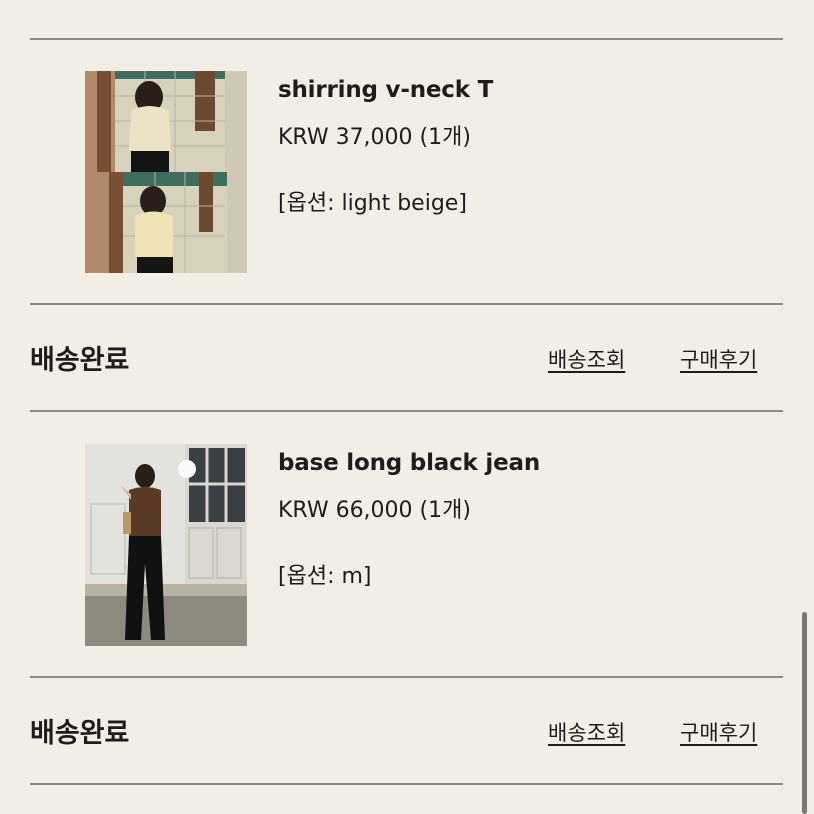 The height and width of the screenshot is (814, 814). I want to click on product-price: KRW 37,000 (1개), so click(374, 137).